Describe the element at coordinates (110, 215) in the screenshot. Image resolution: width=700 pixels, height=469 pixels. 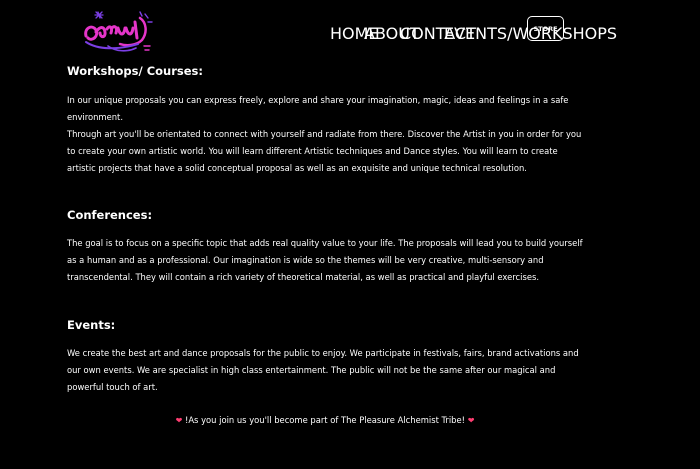
I see `conferences-heading: Conferences:` at that location.